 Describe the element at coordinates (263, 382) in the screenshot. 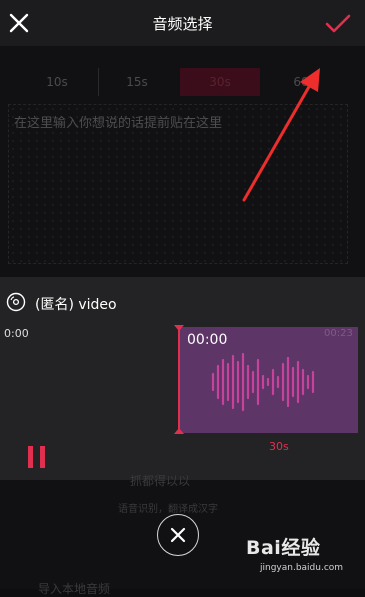

I see `waveform` at that location.